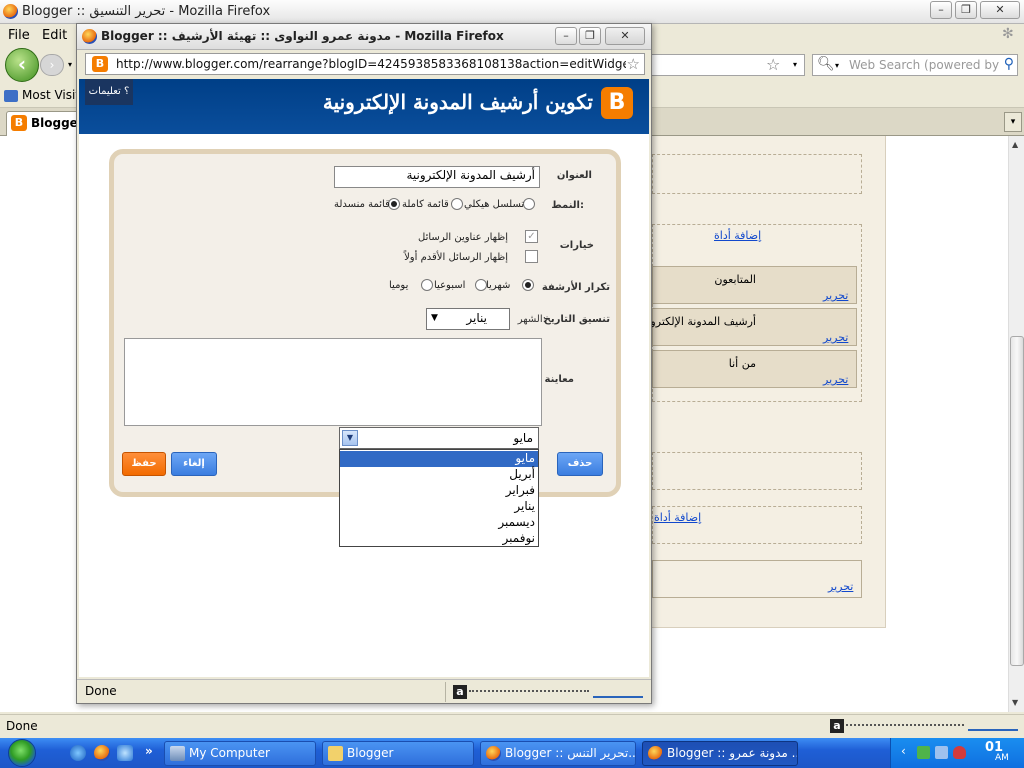 The image size is (1024, 768). Describe the element at coordinates (580, 464) in the screenshot. I see `delete-button: حذف` at that location.